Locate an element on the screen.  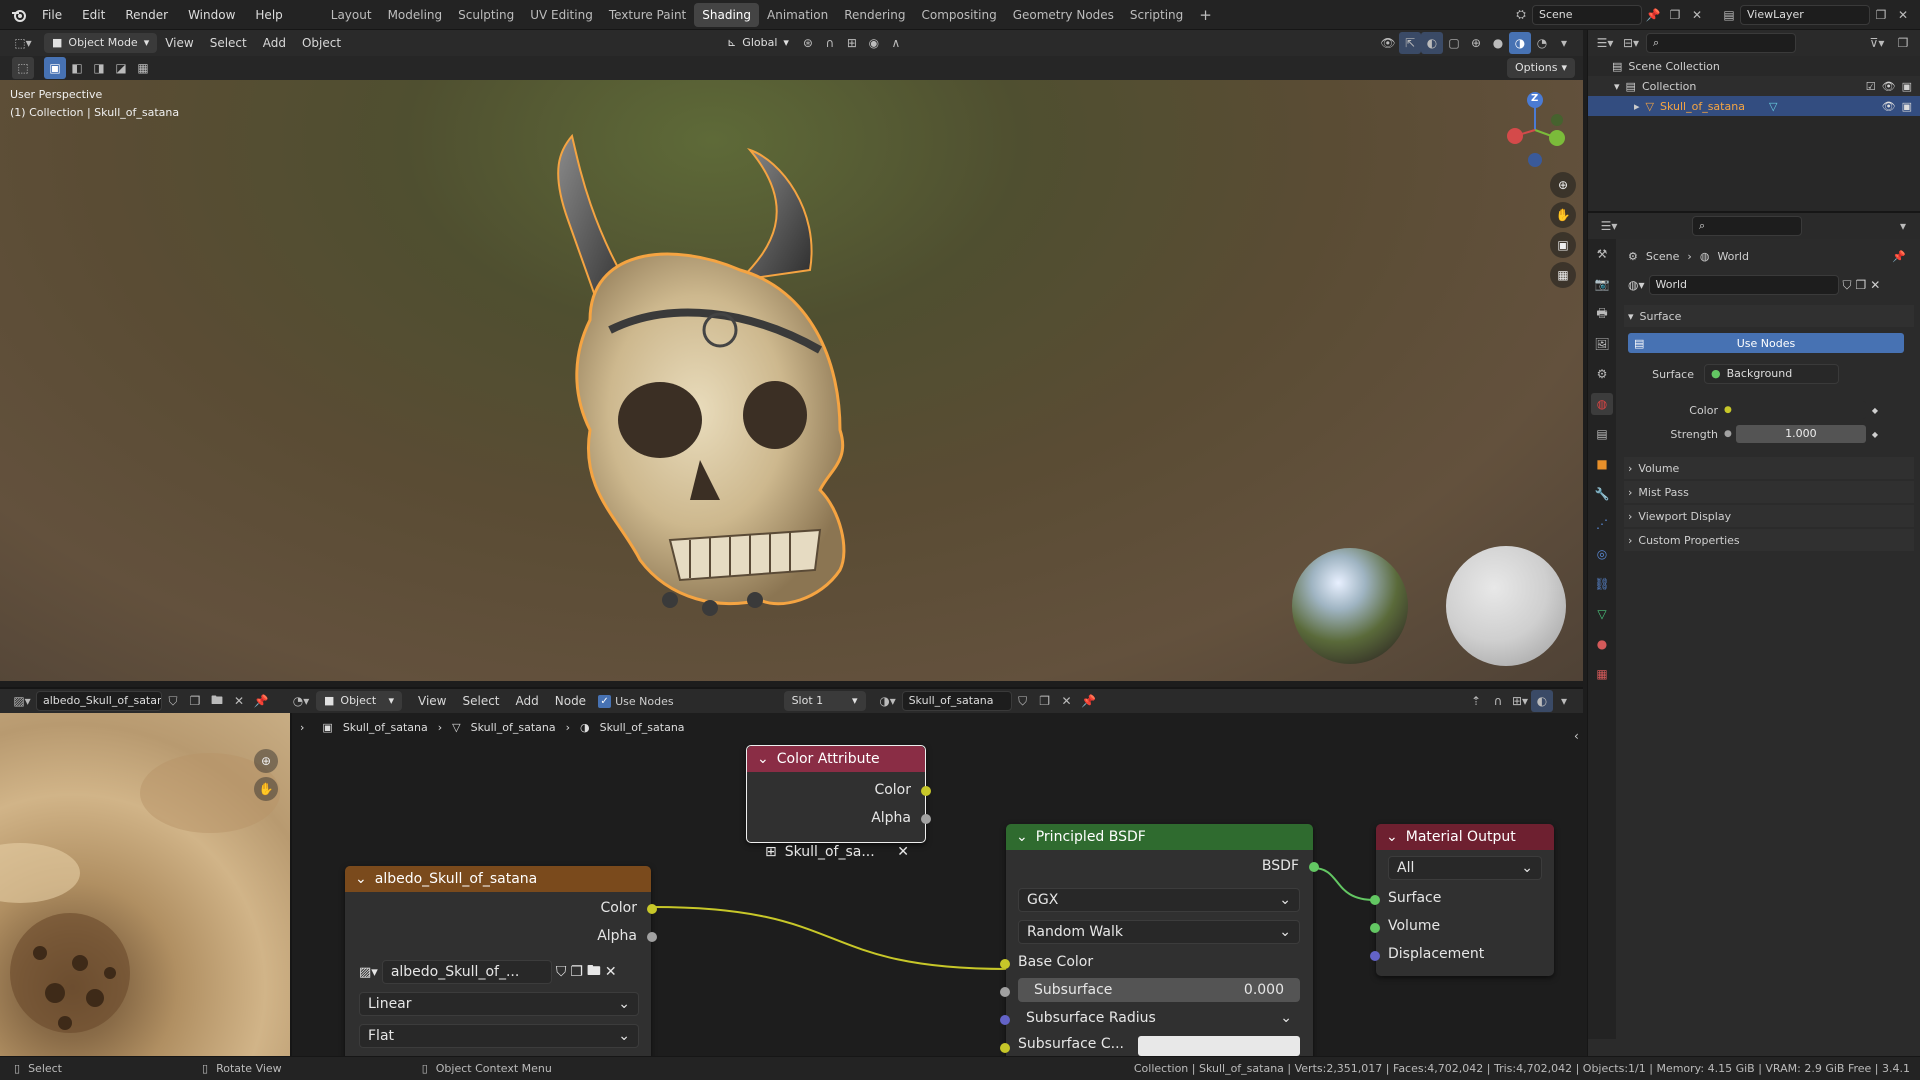
color-attribute-node-header: ⌄ Color Attribute is located at coordinates (836, 759).